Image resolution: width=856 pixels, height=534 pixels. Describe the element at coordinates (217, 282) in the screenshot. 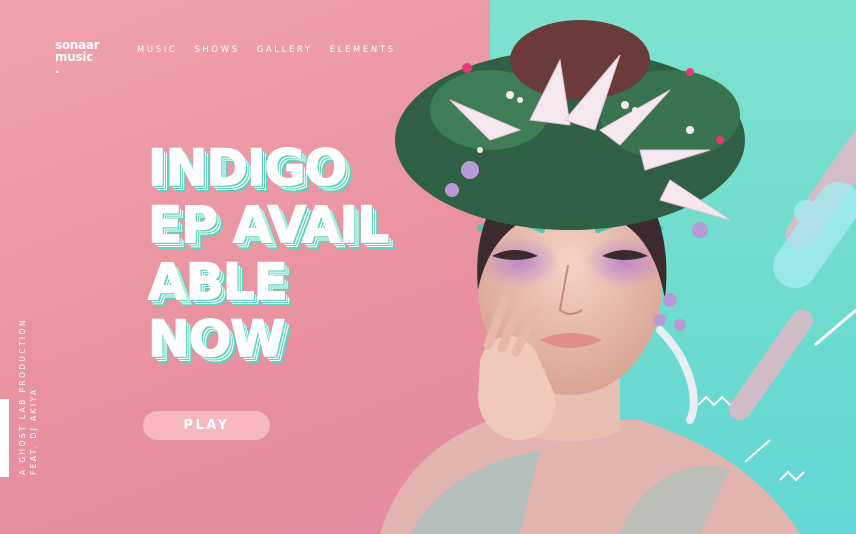

I see `headline-line-3: ABLE` at that location.